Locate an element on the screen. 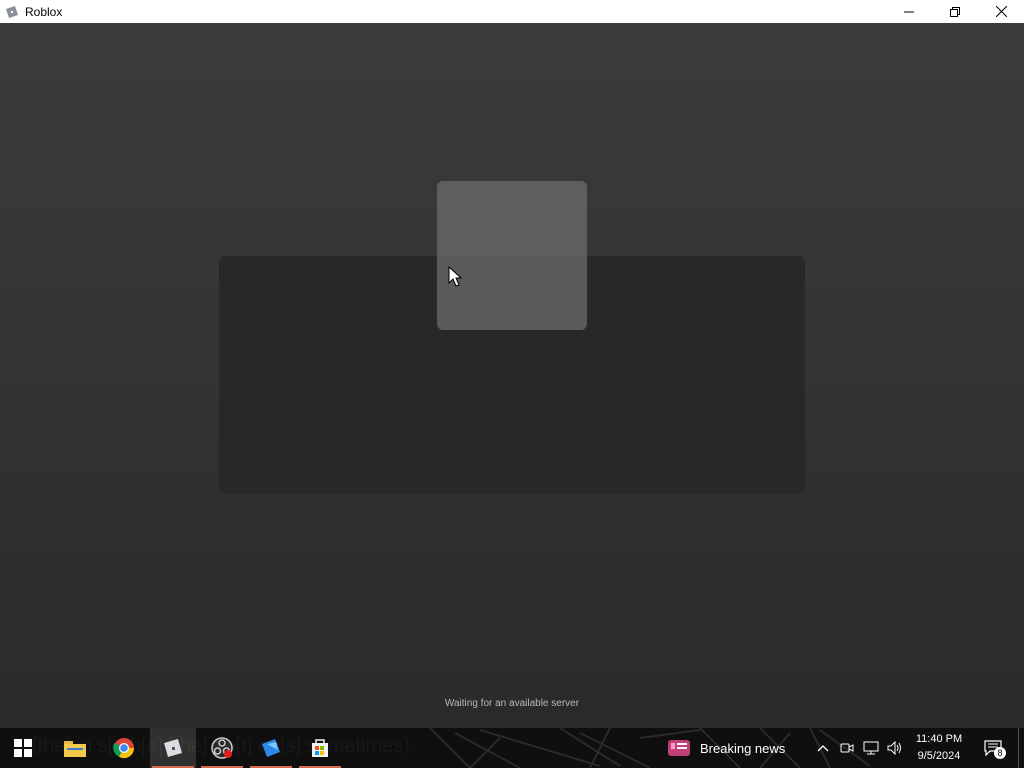 Image resolution: width=1024 pixels, height=768 pixels. obs-icon is located at coordinates (222, 748).